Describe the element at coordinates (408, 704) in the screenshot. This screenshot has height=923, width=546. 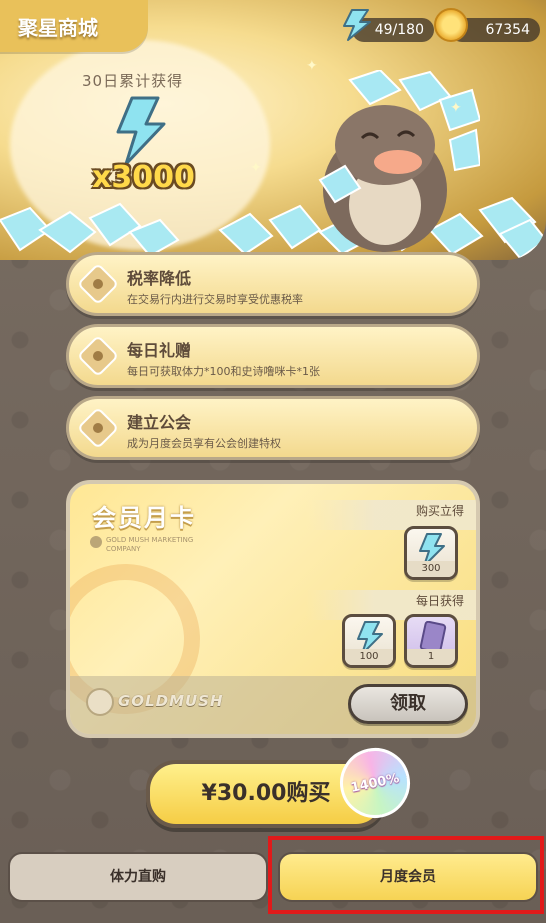
I see `claim-button: 领取` at that location.